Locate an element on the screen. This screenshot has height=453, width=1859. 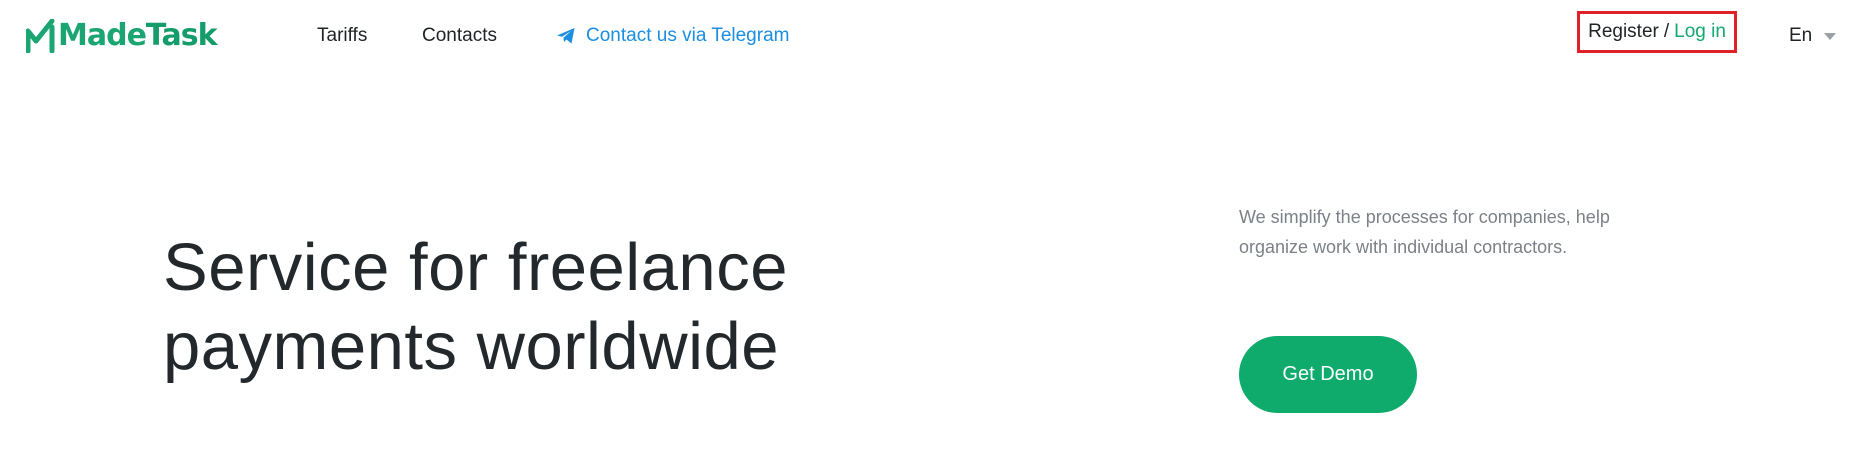
register-link: Register is located at coordinates (1623, 32).